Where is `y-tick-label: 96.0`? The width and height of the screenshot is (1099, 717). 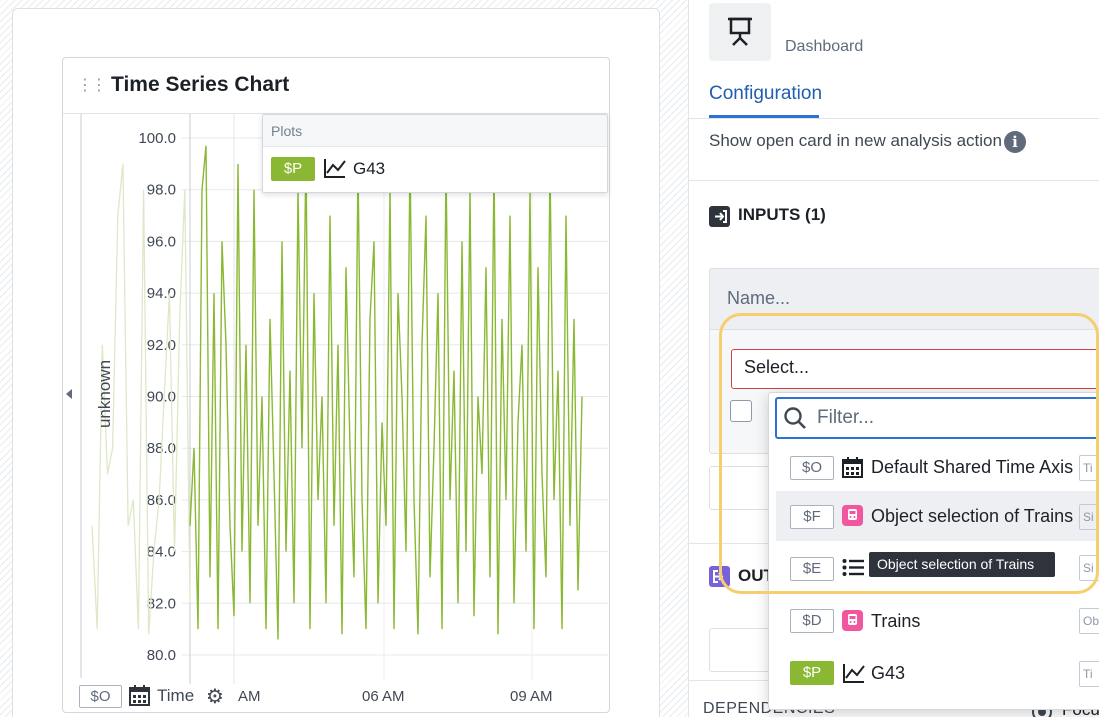 y-tick-label: 96.0 is located at coordinates (161, 241).